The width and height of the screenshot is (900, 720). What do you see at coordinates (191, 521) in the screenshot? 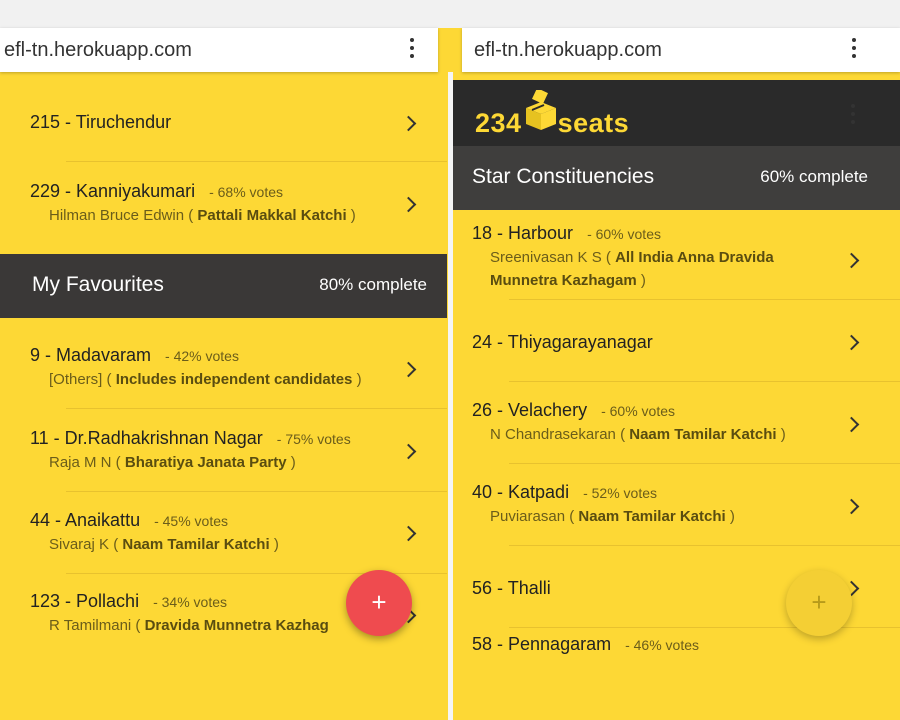
I see `votes-percent: - 45% votes` at bounding box center [191, 521].